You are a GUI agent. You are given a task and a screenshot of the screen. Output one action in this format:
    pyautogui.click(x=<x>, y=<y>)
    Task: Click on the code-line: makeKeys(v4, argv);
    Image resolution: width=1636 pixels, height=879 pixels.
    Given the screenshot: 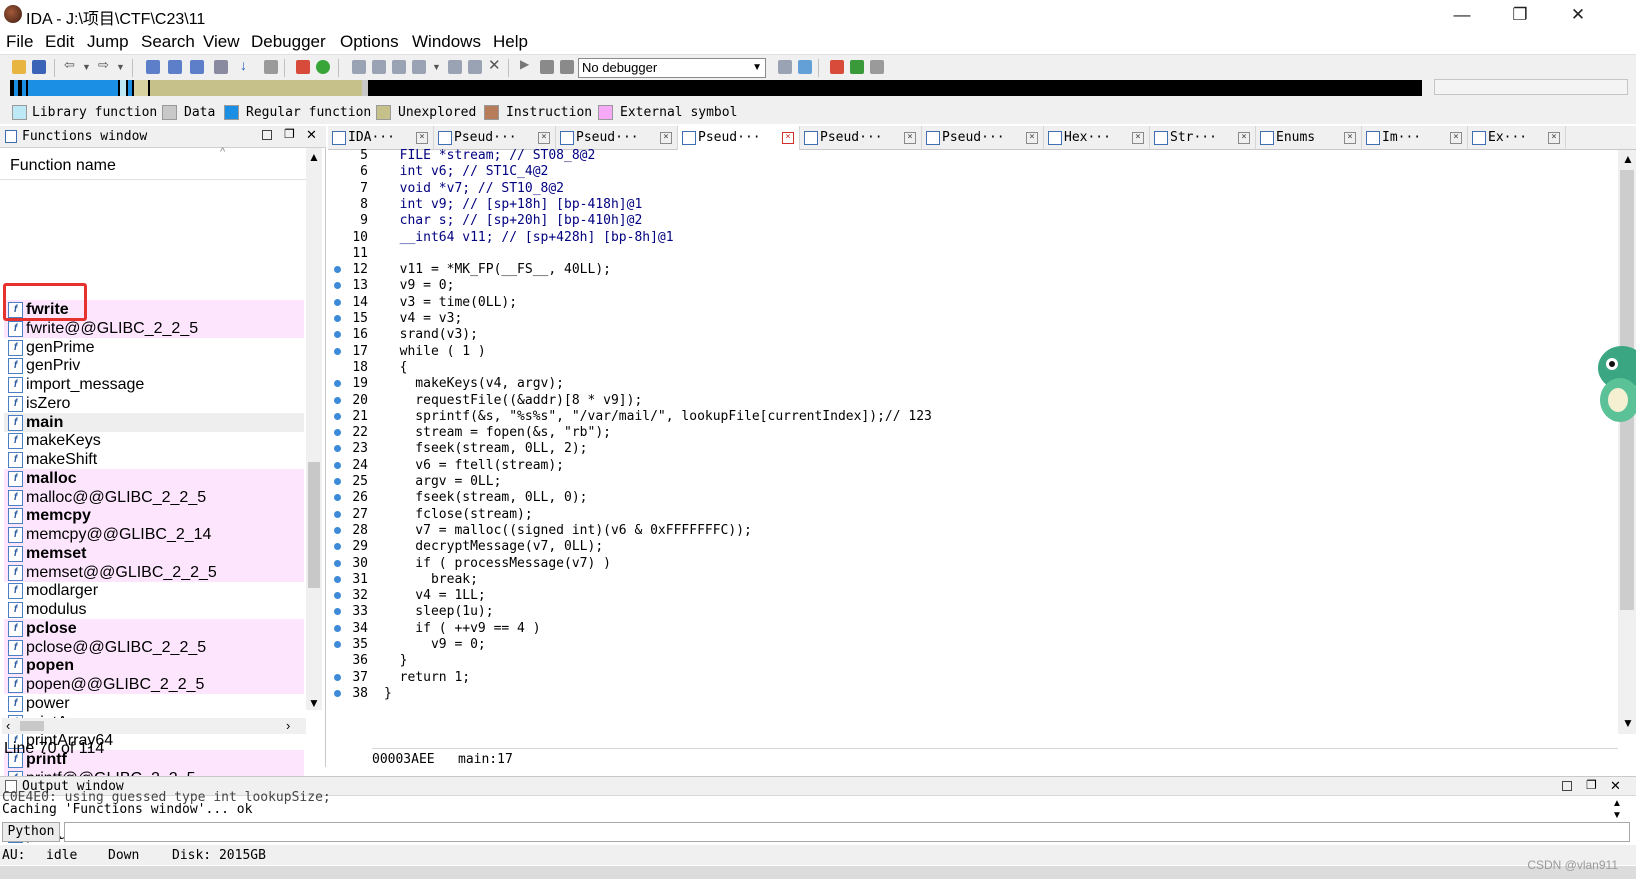 What is the action you would take?
    pyautogui.click(x=474, y=383)
    